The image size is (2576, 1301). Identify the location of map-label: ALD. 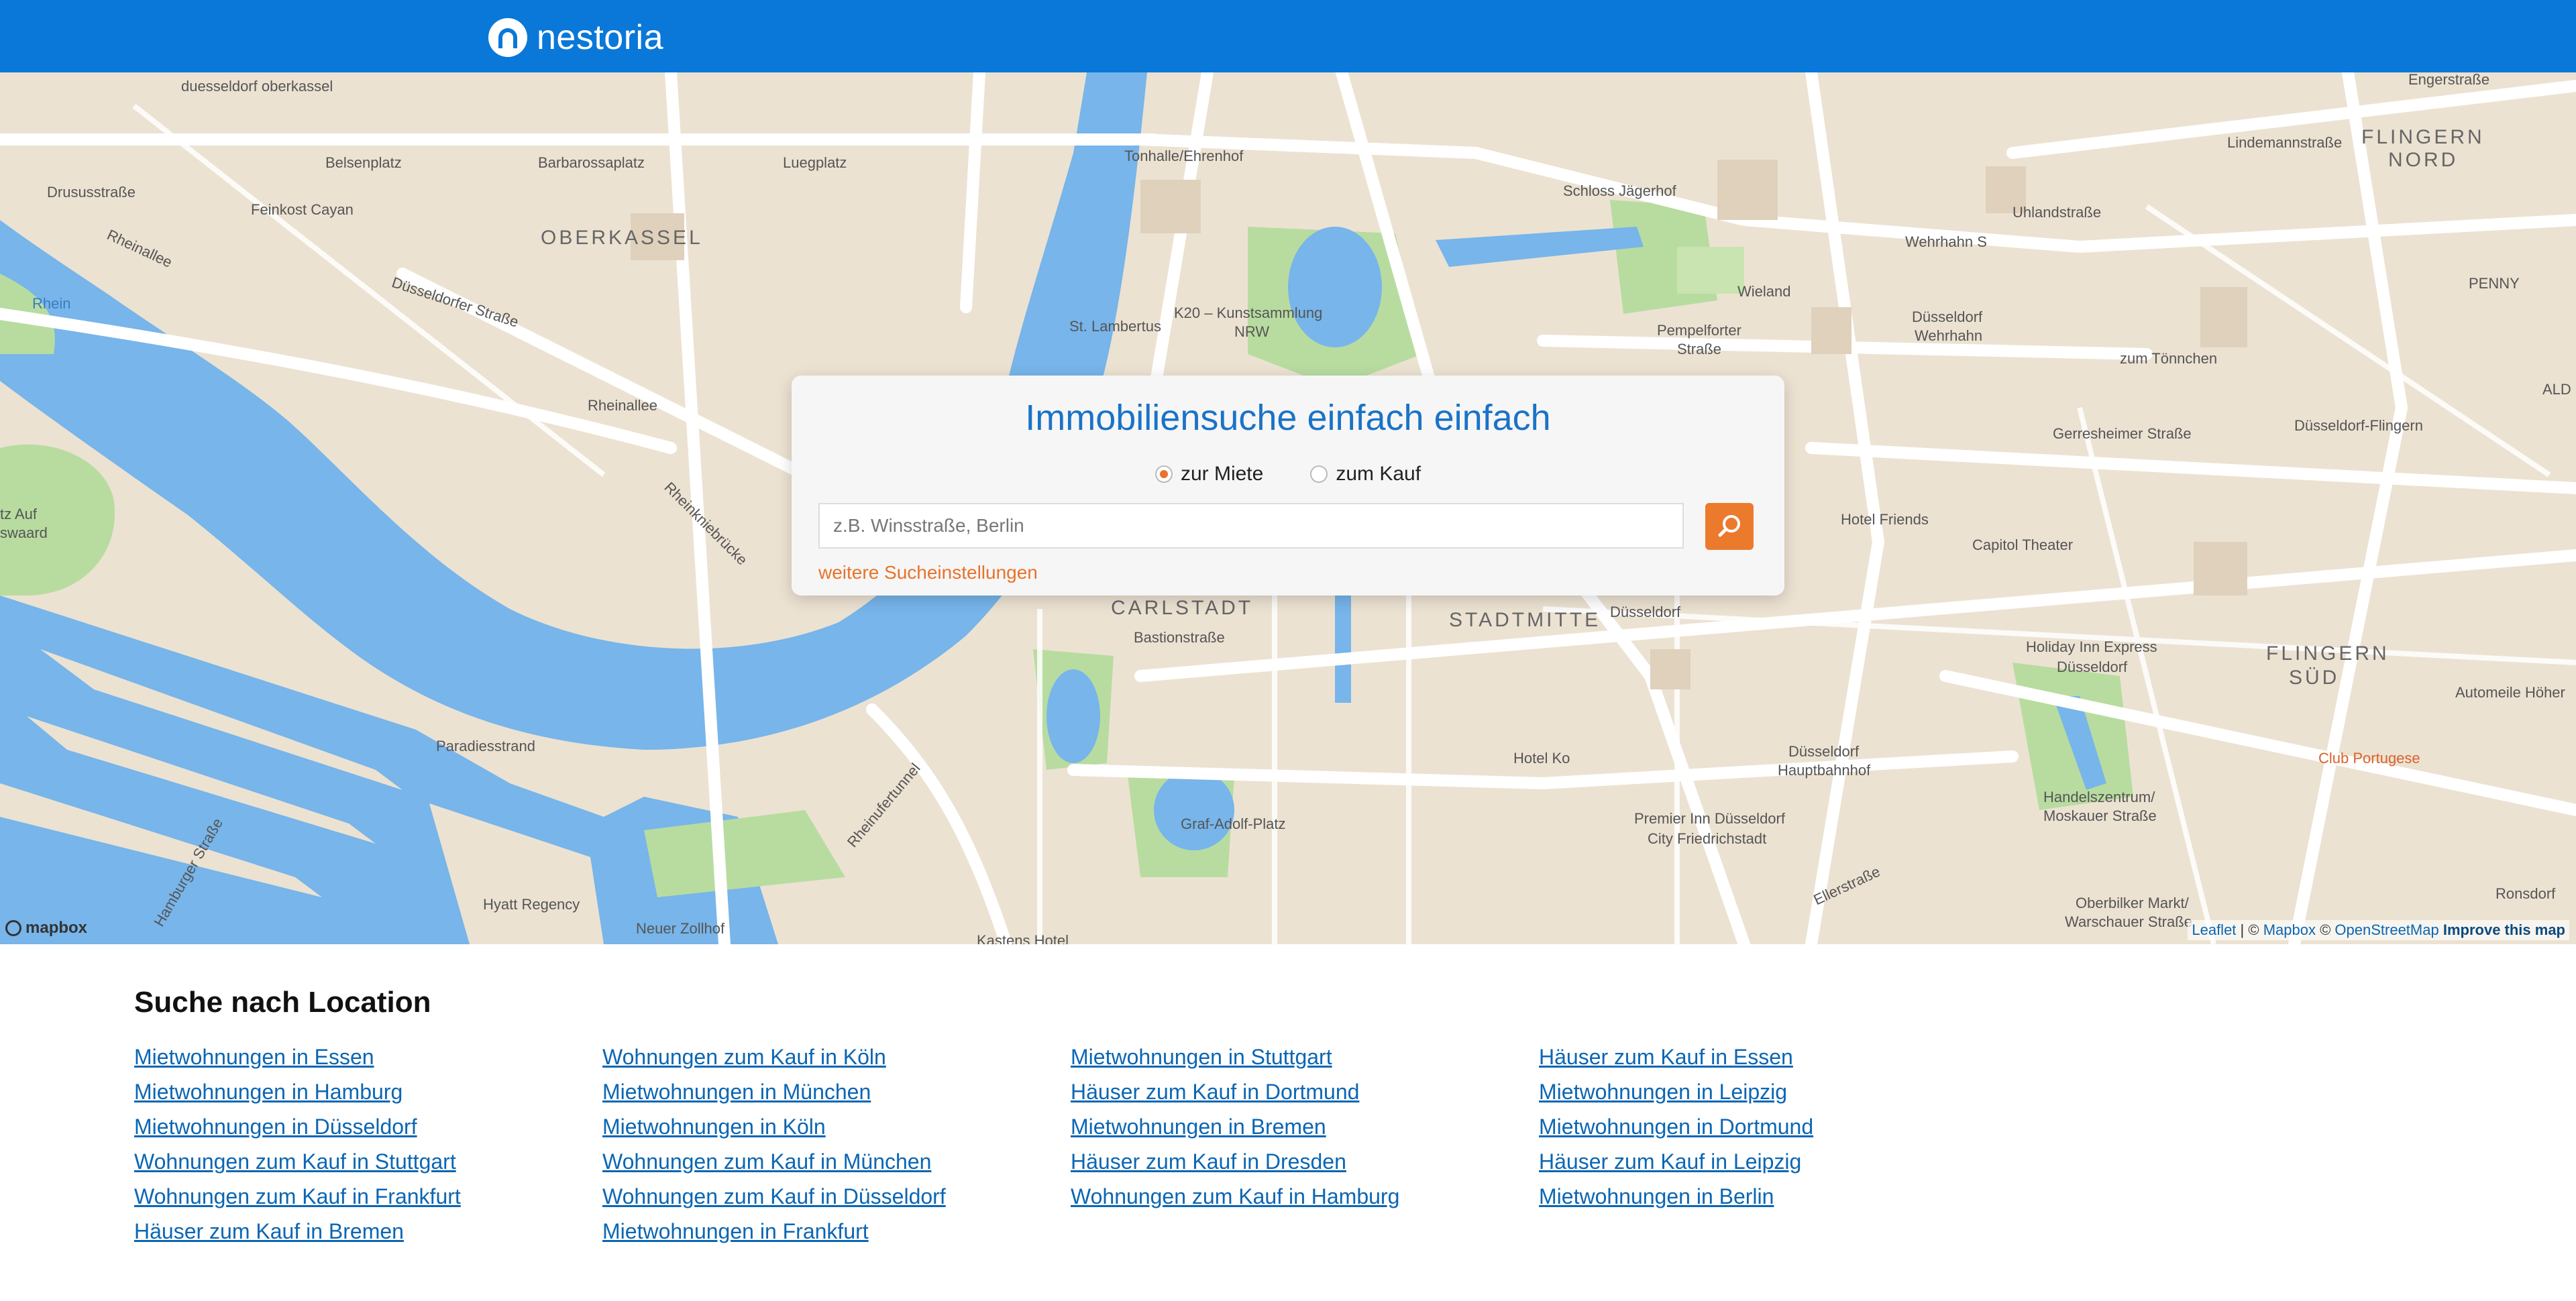
(2556, 389).